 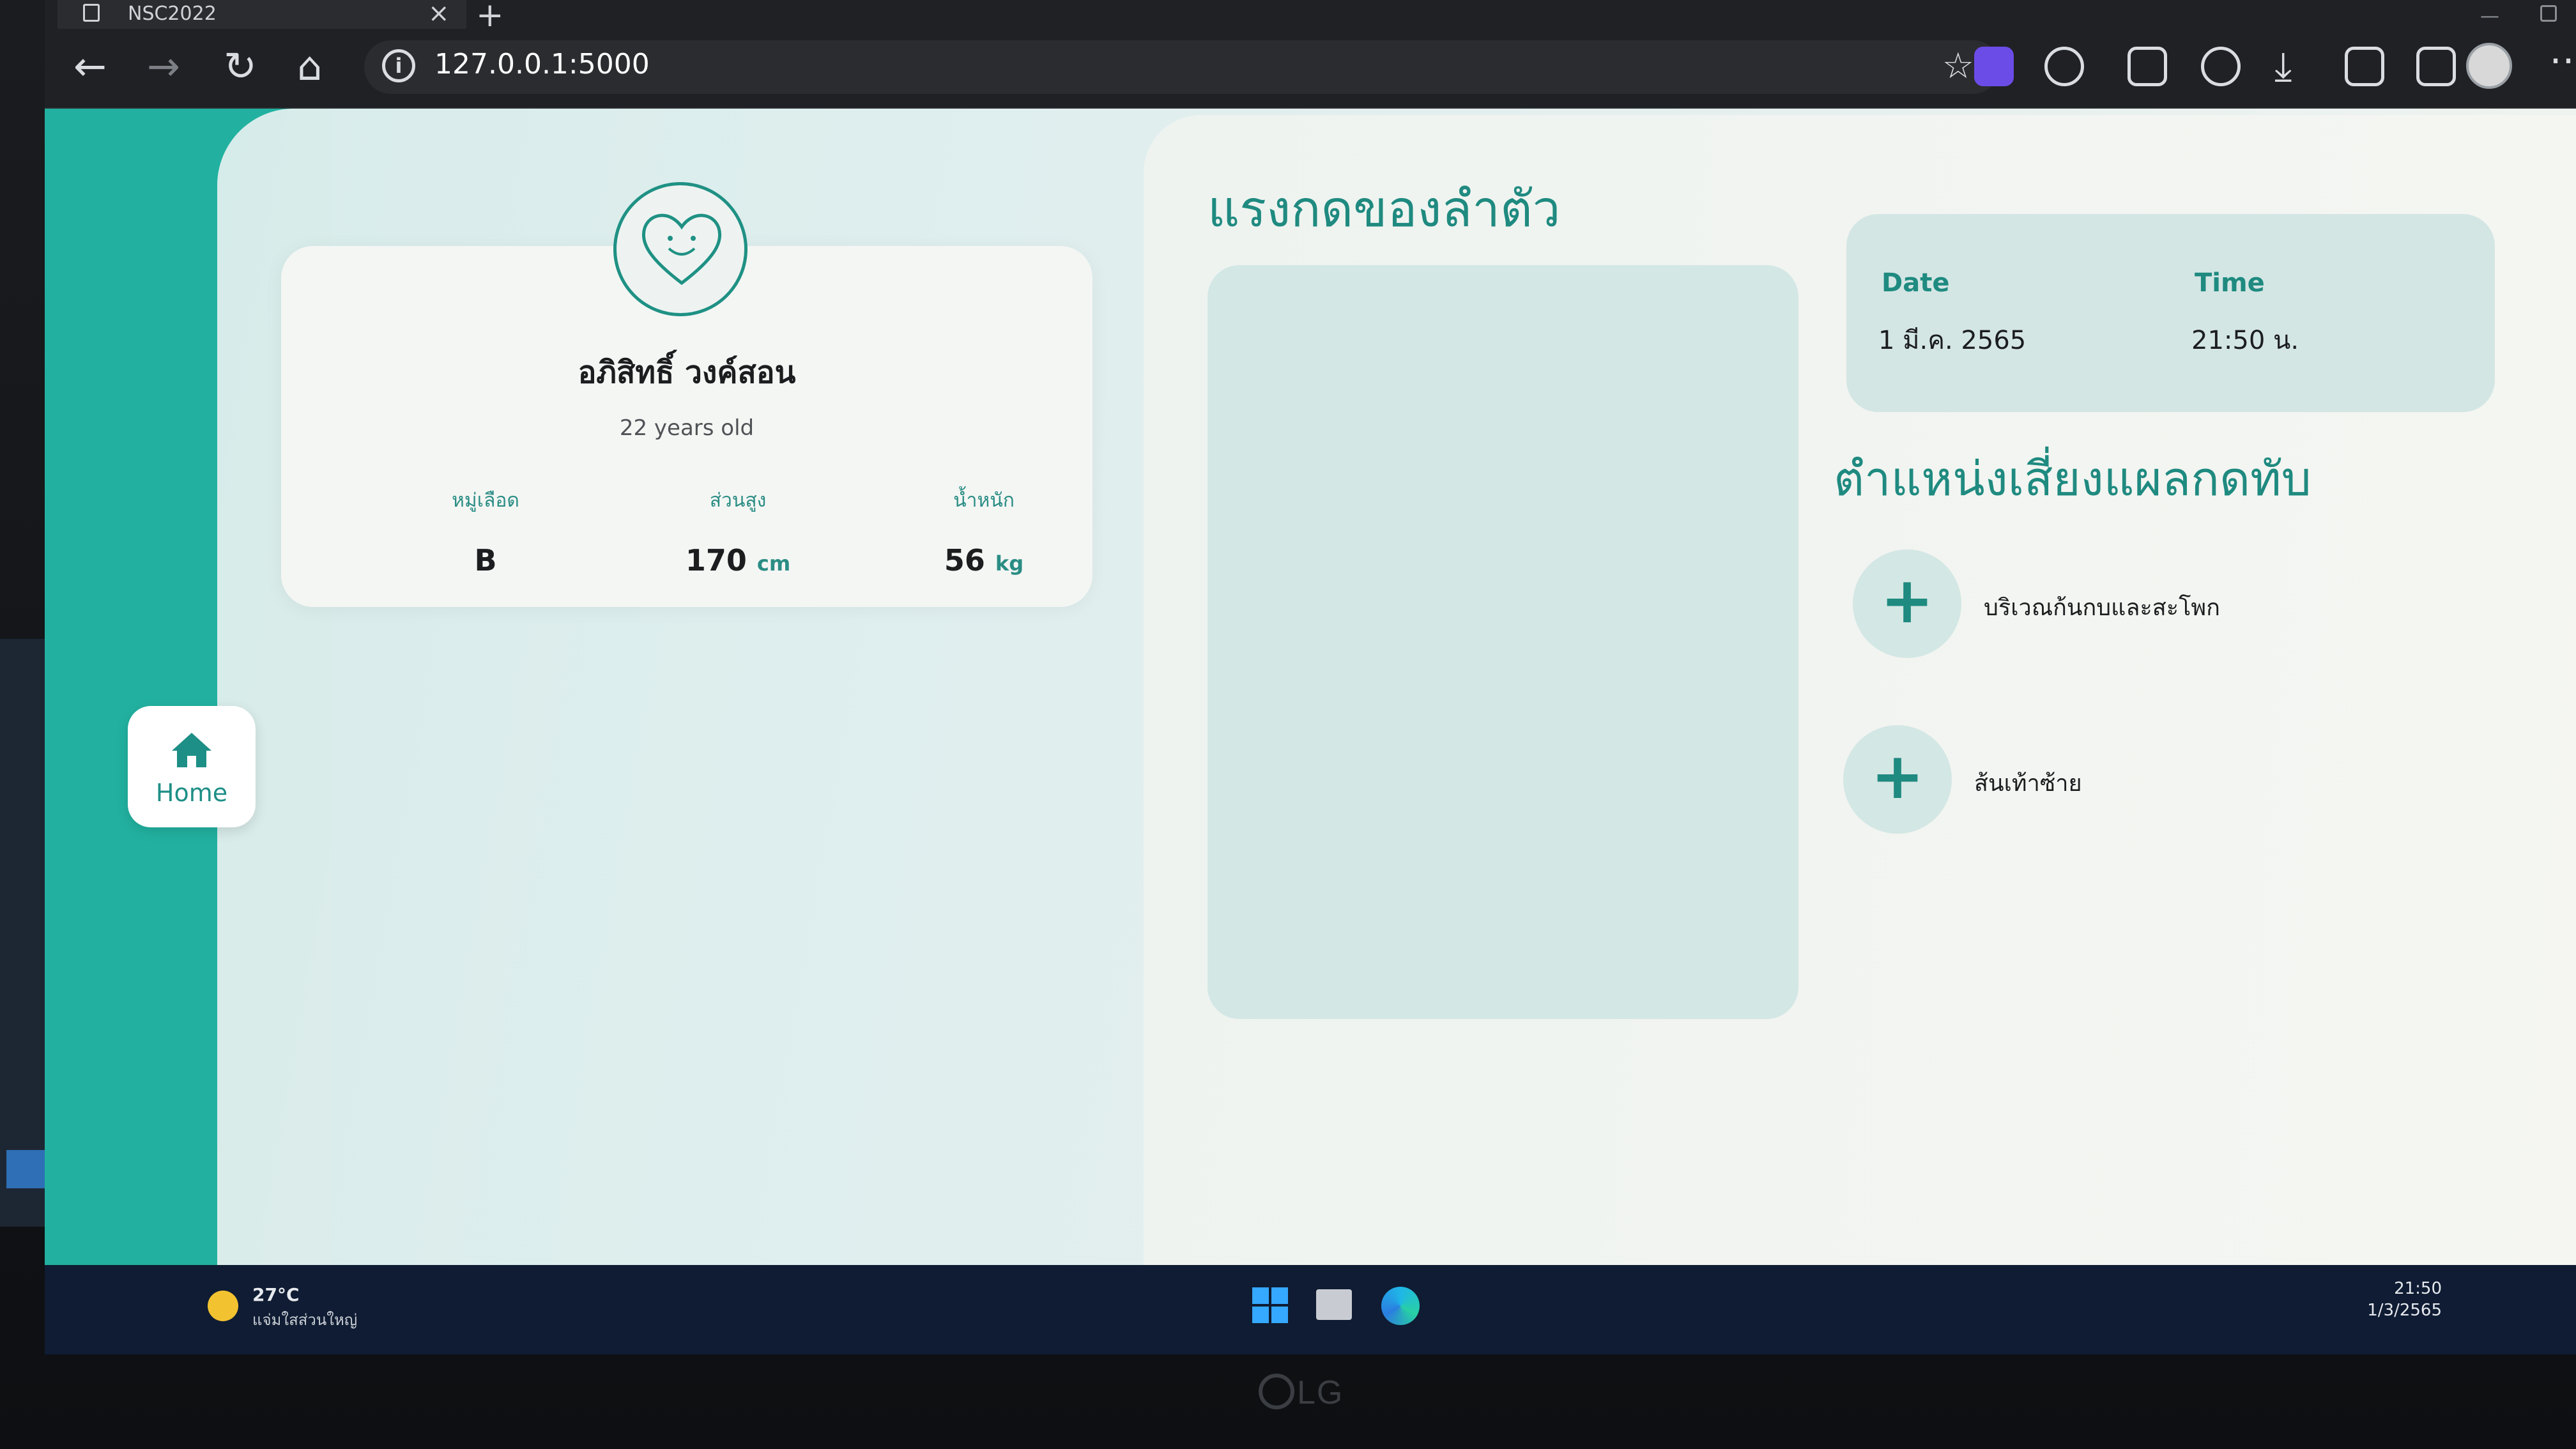 What do you see at coordinates (309, 66) in the screenshot?
I see `home-nav-icon: ⌂` at bounding box center [309, 66].